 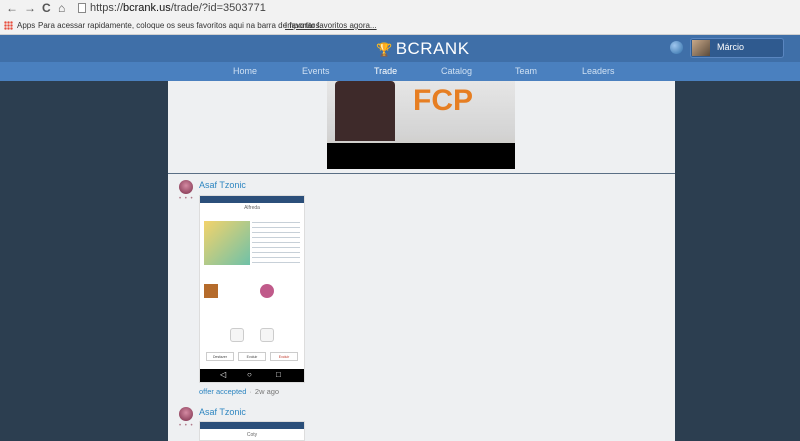 What do you see at coordinates (676, 47) in the screenshot?
I see `globe-icon` at bounding box center [676, 47].